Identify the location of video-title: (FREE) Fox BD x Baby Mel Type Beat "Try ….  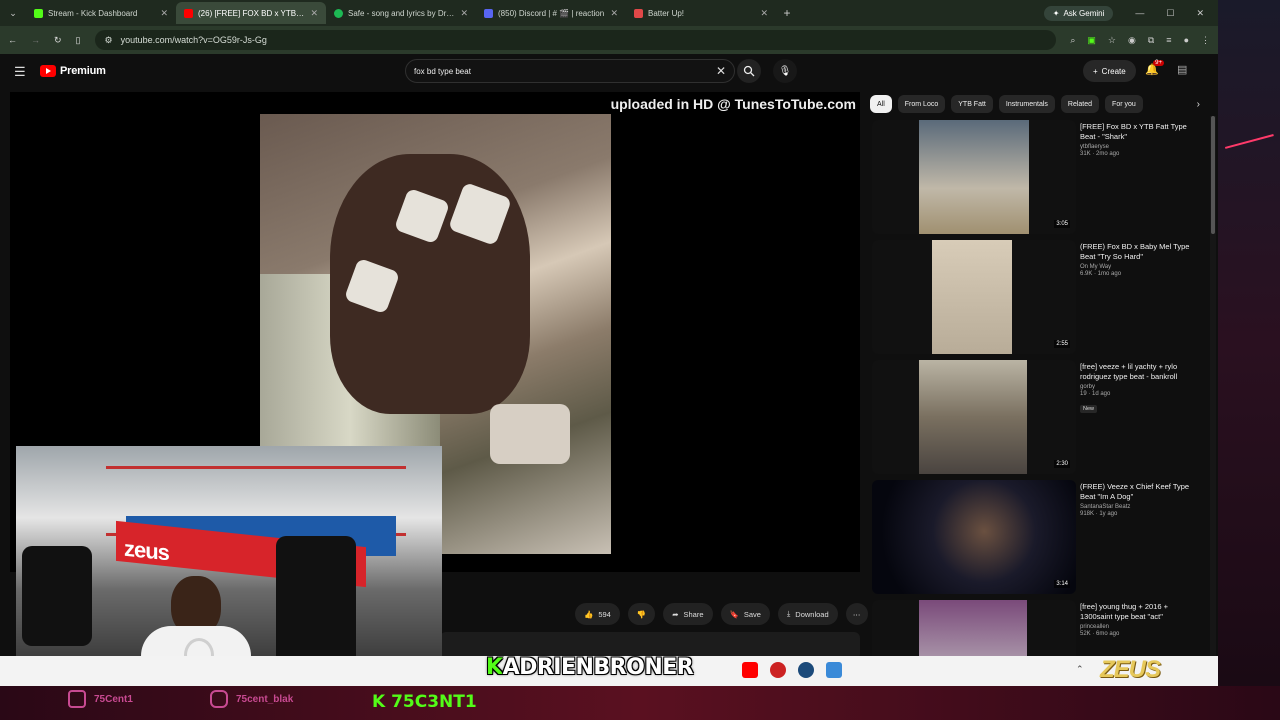
(1140, 252).